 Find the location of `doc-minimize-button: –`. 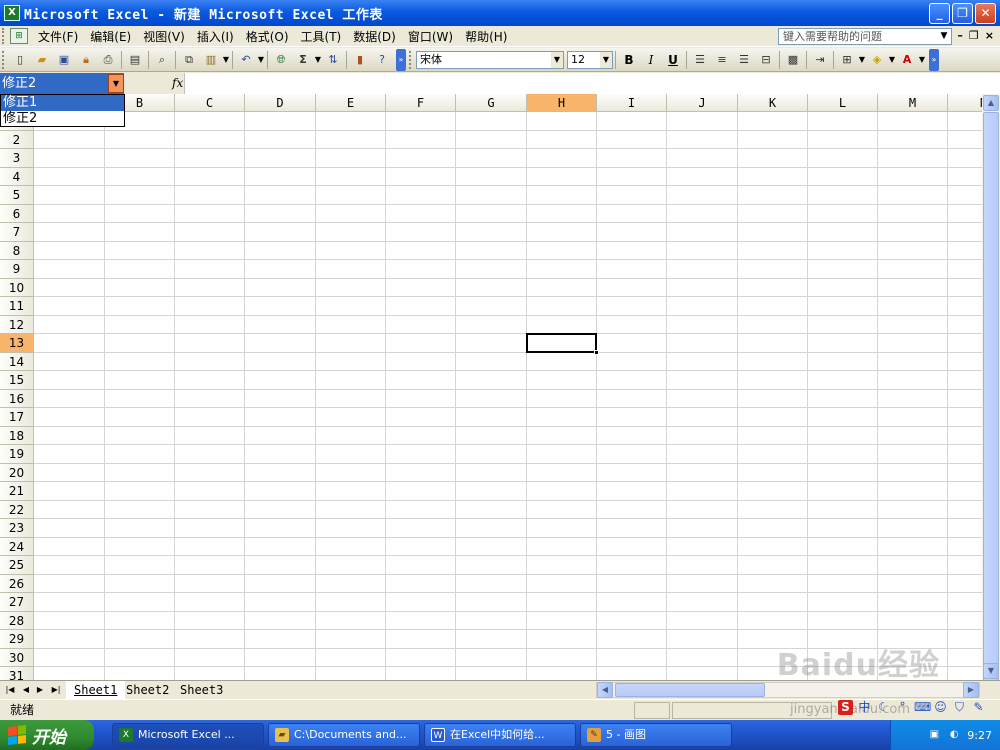

doc-minimize-button: – is located at coordinates (960, 35).